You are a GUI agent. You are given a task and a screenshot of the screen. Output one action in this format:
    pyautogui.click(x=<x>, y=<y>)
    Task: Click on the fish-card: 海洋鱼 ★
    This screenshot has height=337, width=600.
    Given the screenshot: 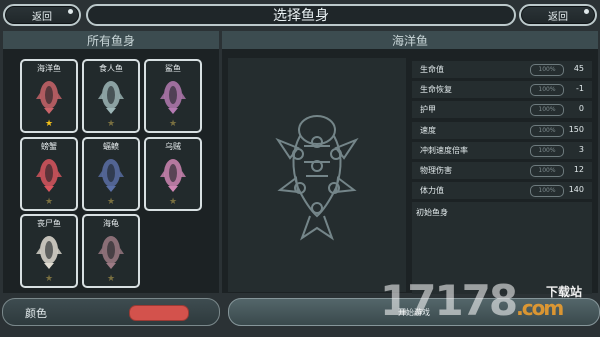 What is the action you would take?
    pyautogui.click(x=49, y=96)
    